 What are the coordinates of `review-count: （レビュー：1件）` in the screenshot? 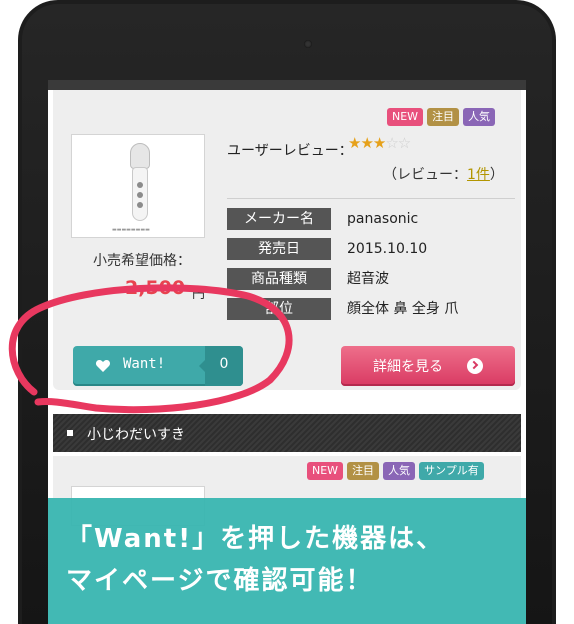 It's located at (443, 174).